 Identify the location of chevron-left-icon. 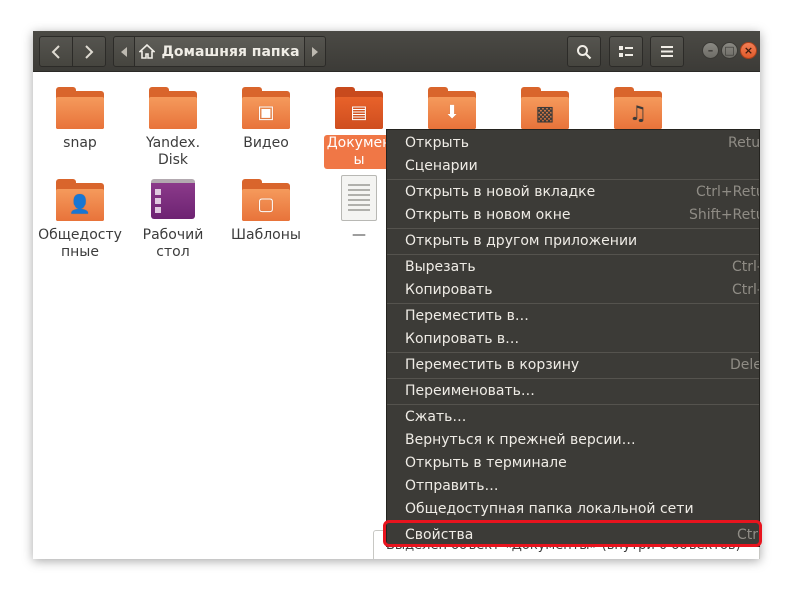
(55, 51).